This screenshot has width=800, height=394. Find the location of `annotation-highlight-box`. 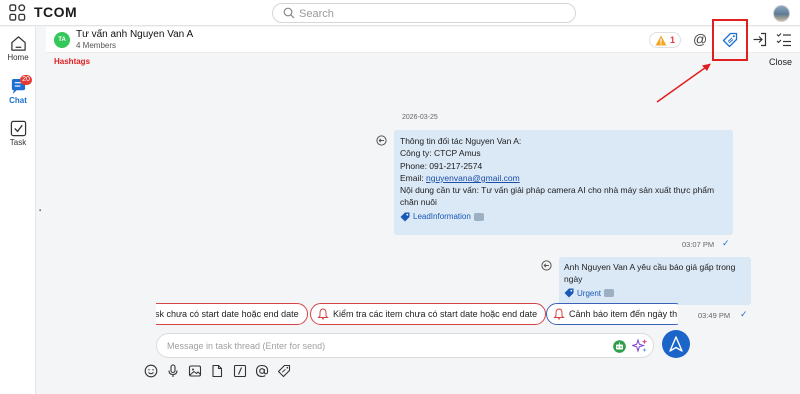

annotation-highlight-box is located at coordinates (730, 40).